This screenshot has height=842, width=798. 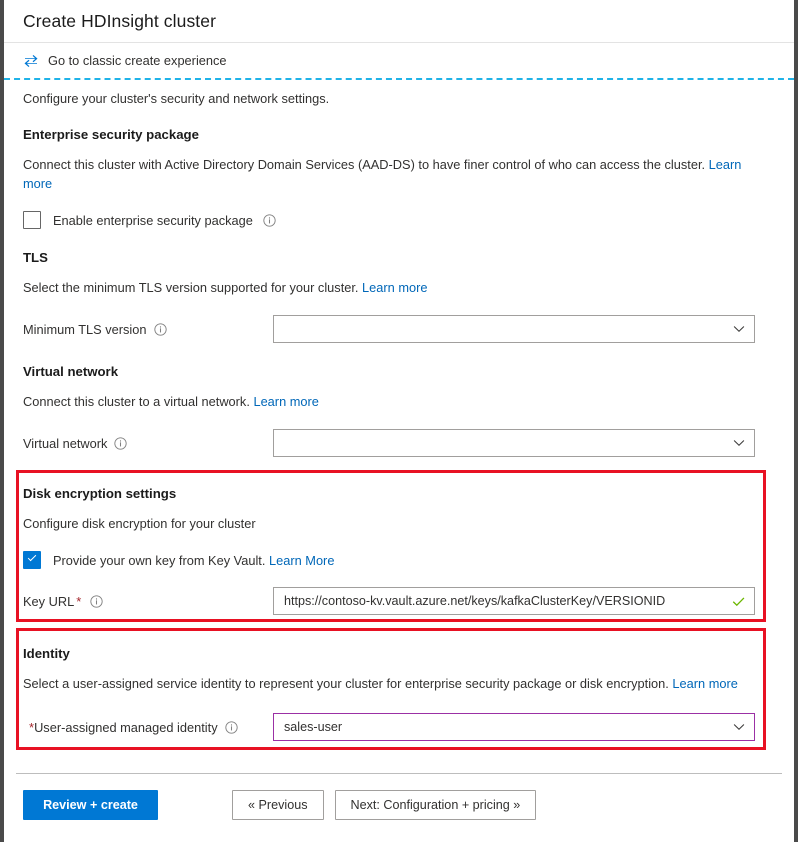 I want to click on key-url-label: Key URL *, so click(x=148, y=601).